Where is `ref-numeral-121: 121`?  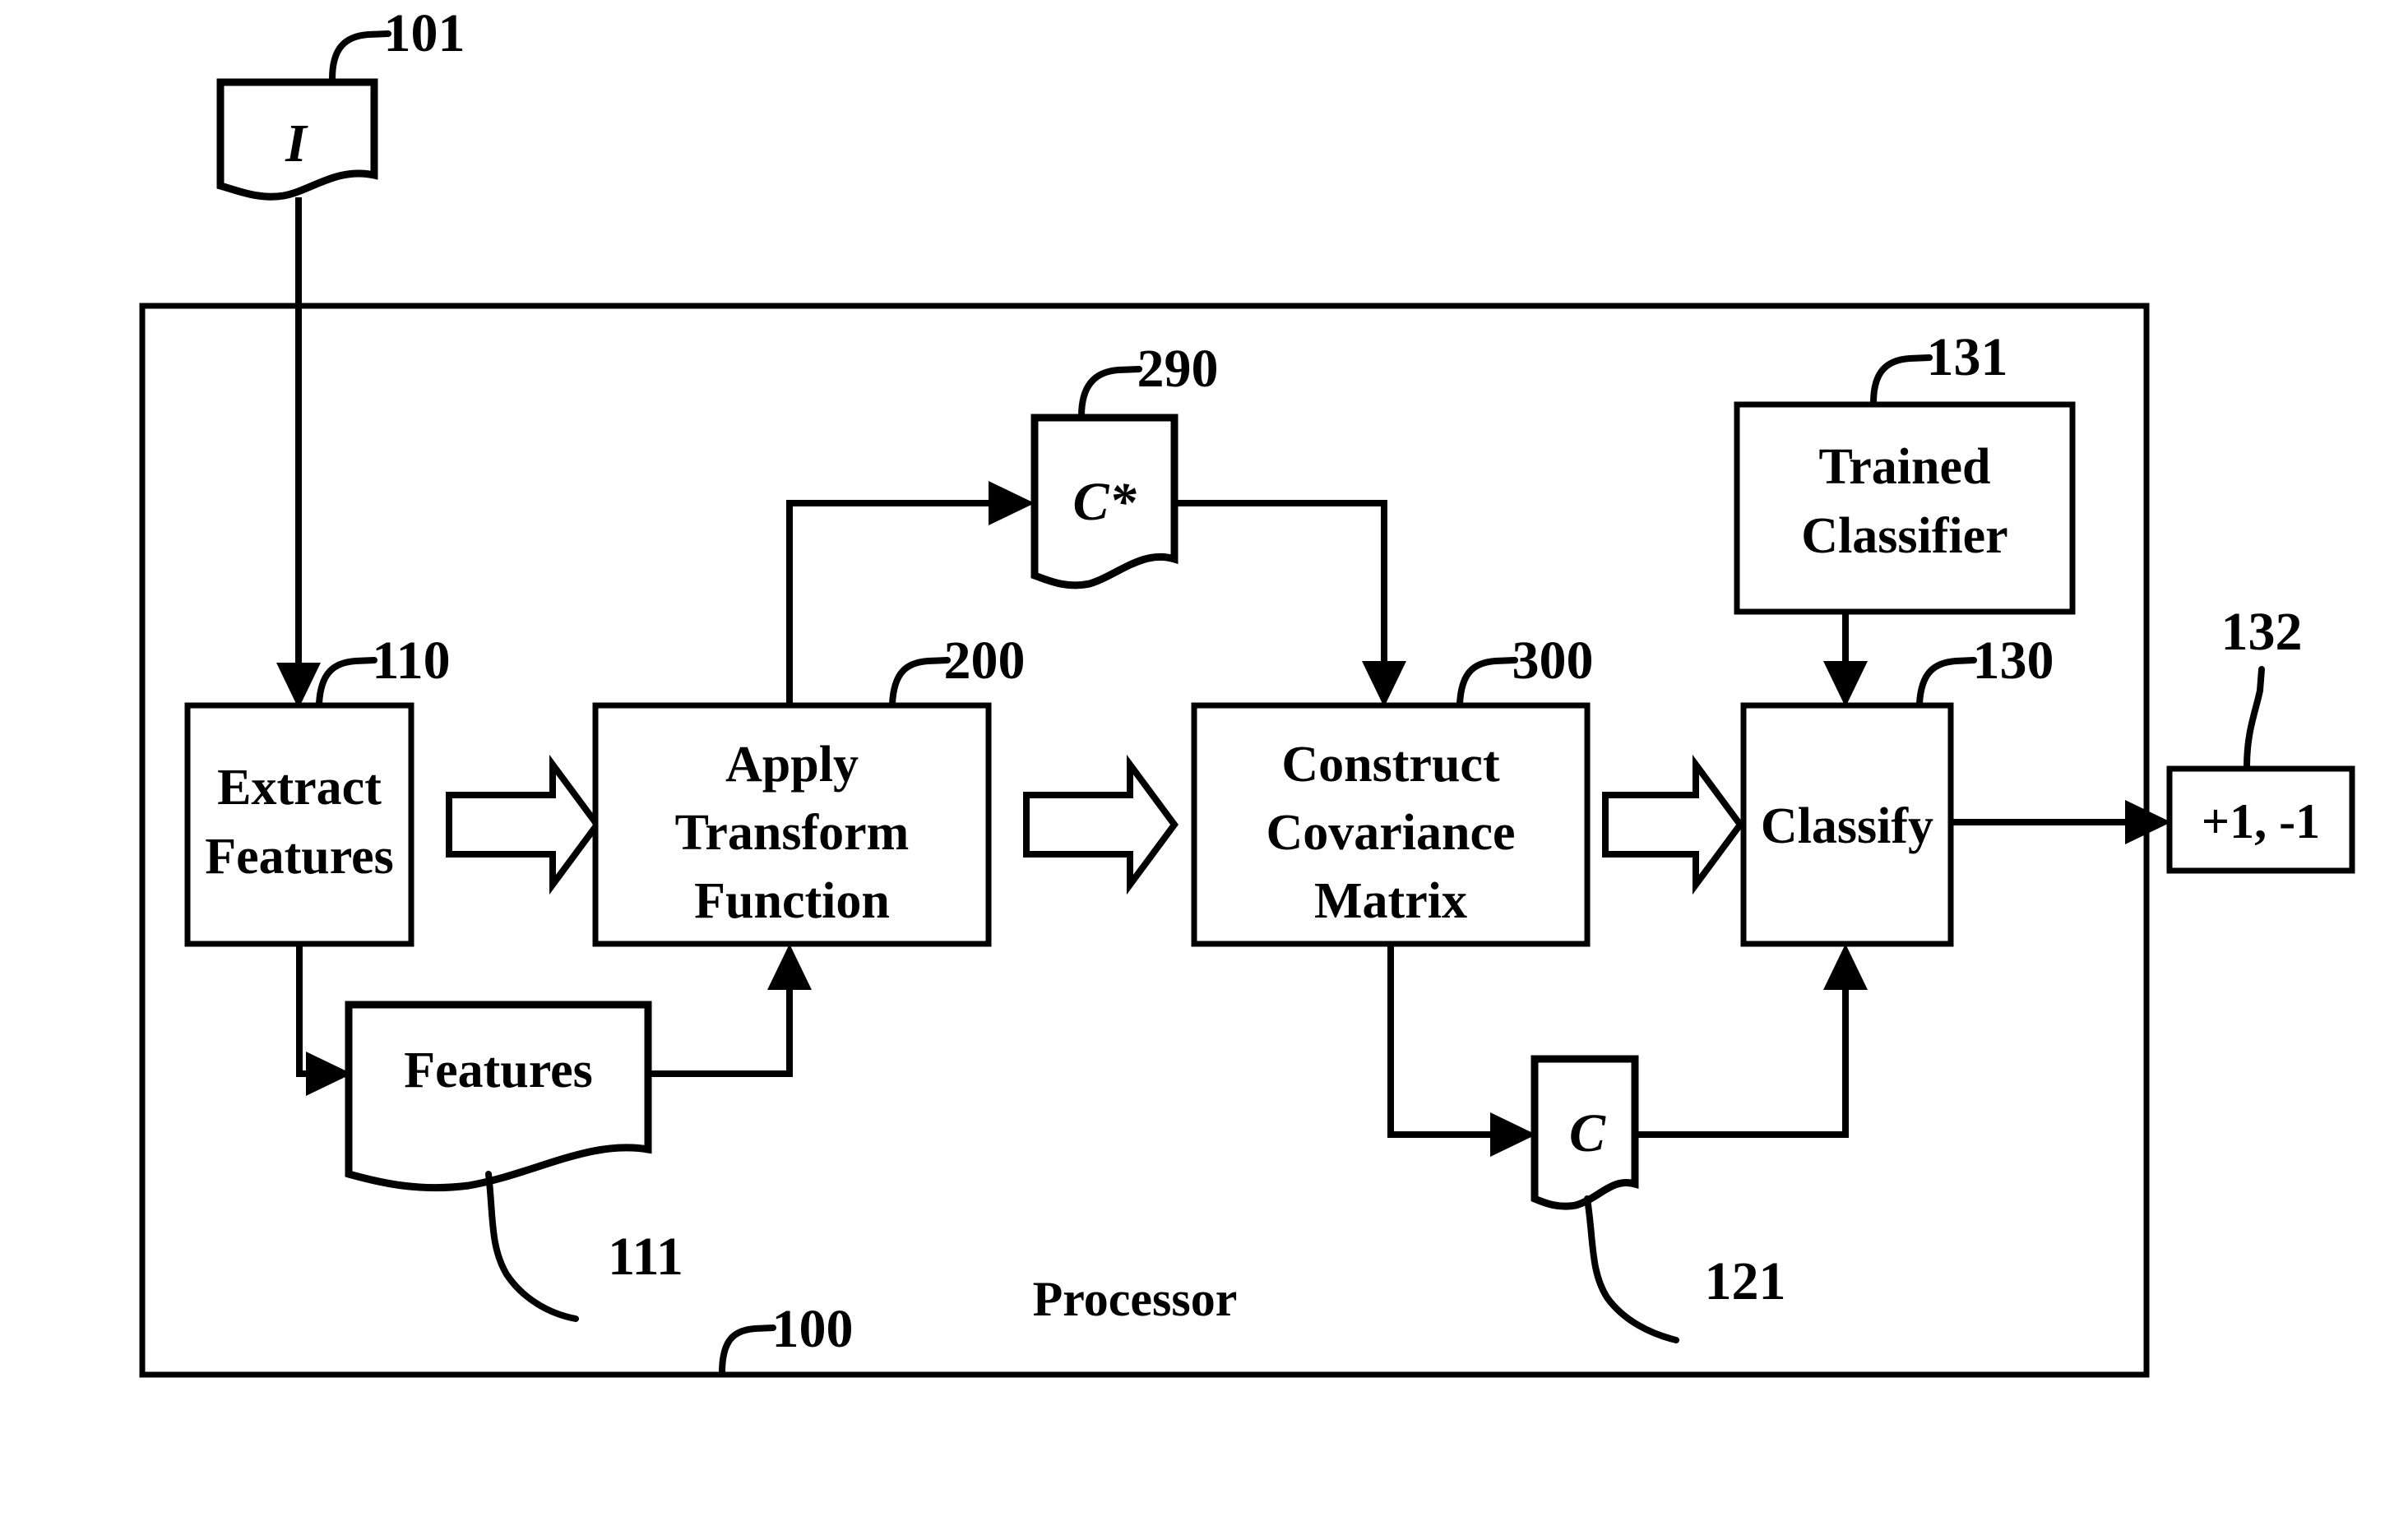 ref-numeral-121: 121 is located at coordinates (1746, 1281).